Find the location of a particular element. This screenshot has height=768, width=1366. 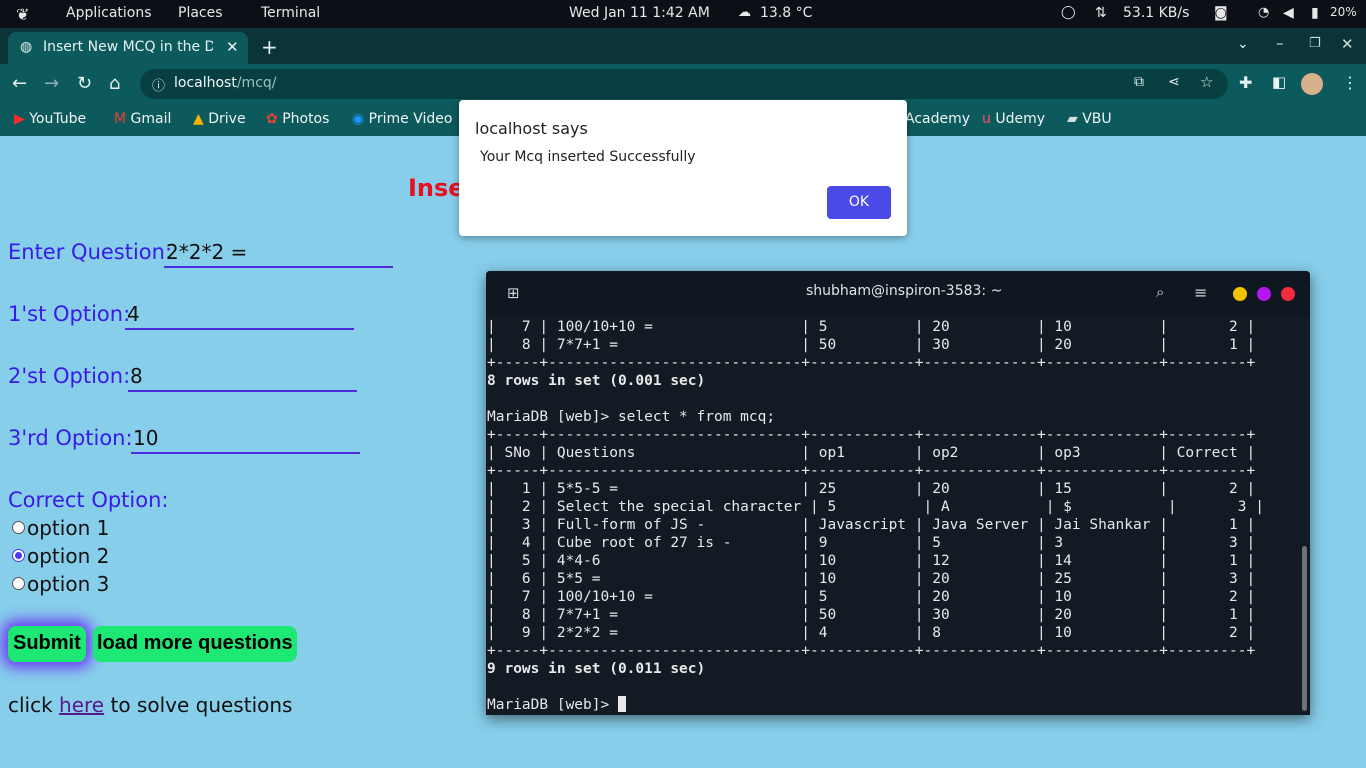

option3-input is located at coordinates (245, 439).